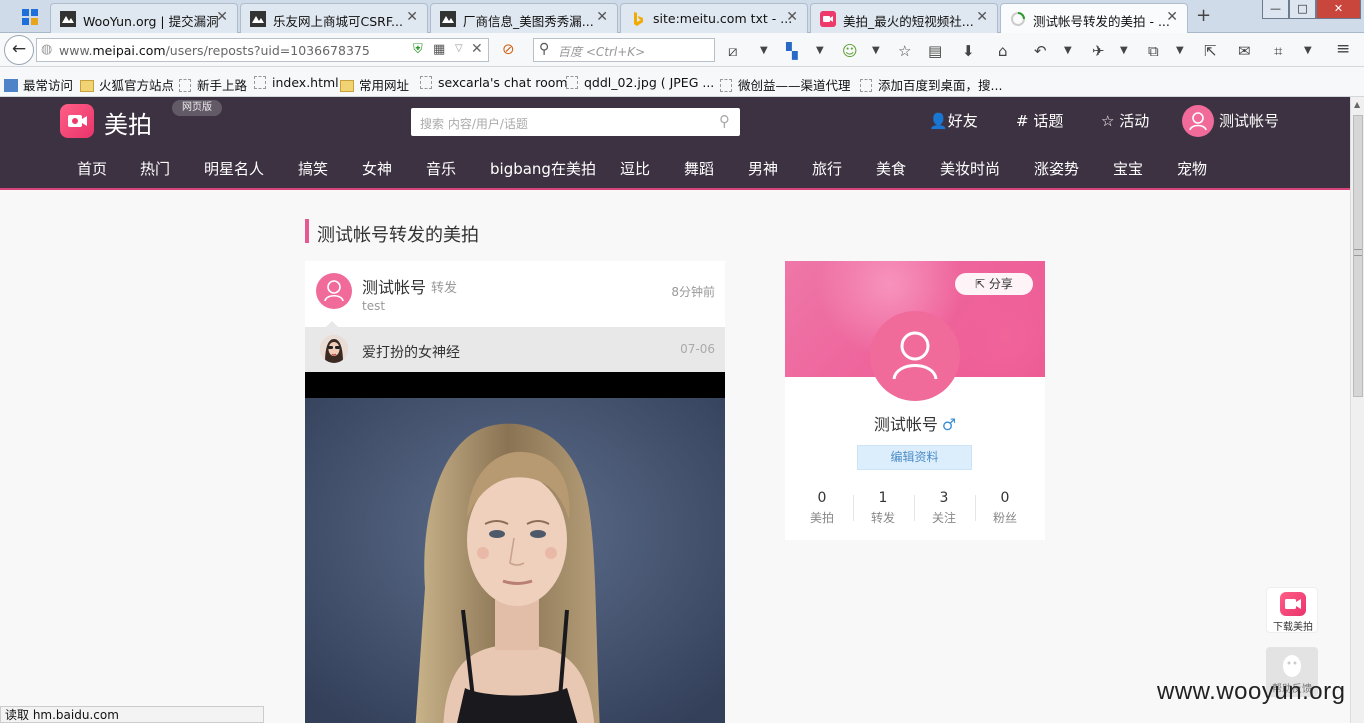 The image size is (1364, 723). Describe the element at coordinates (914, 457) in the screenshot. I see `edit-profile-button: 编辑资料` at that location.